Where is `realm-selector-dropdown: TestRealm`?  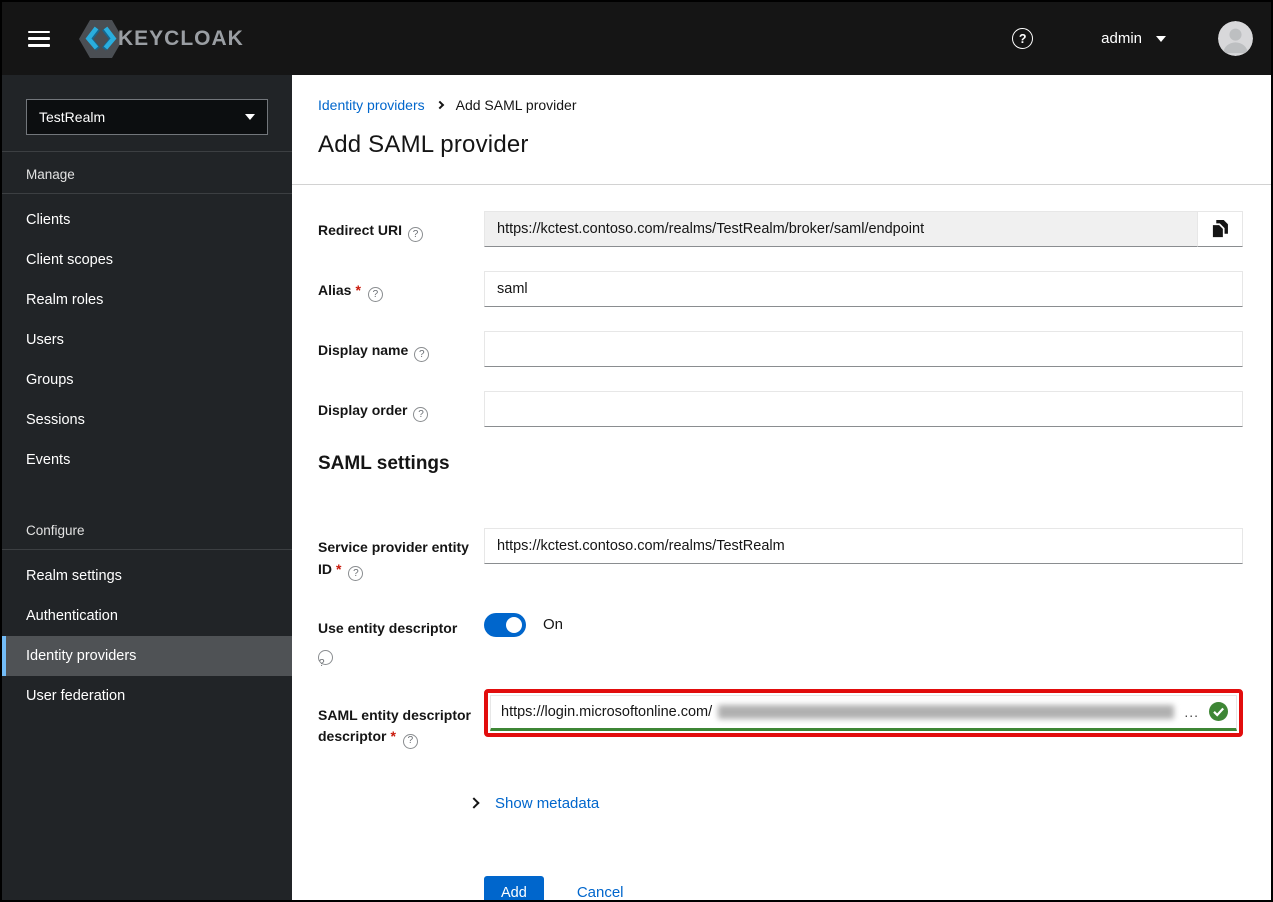 realm-selector-dropdown: TestRealm is located at coordinates (147, 117).